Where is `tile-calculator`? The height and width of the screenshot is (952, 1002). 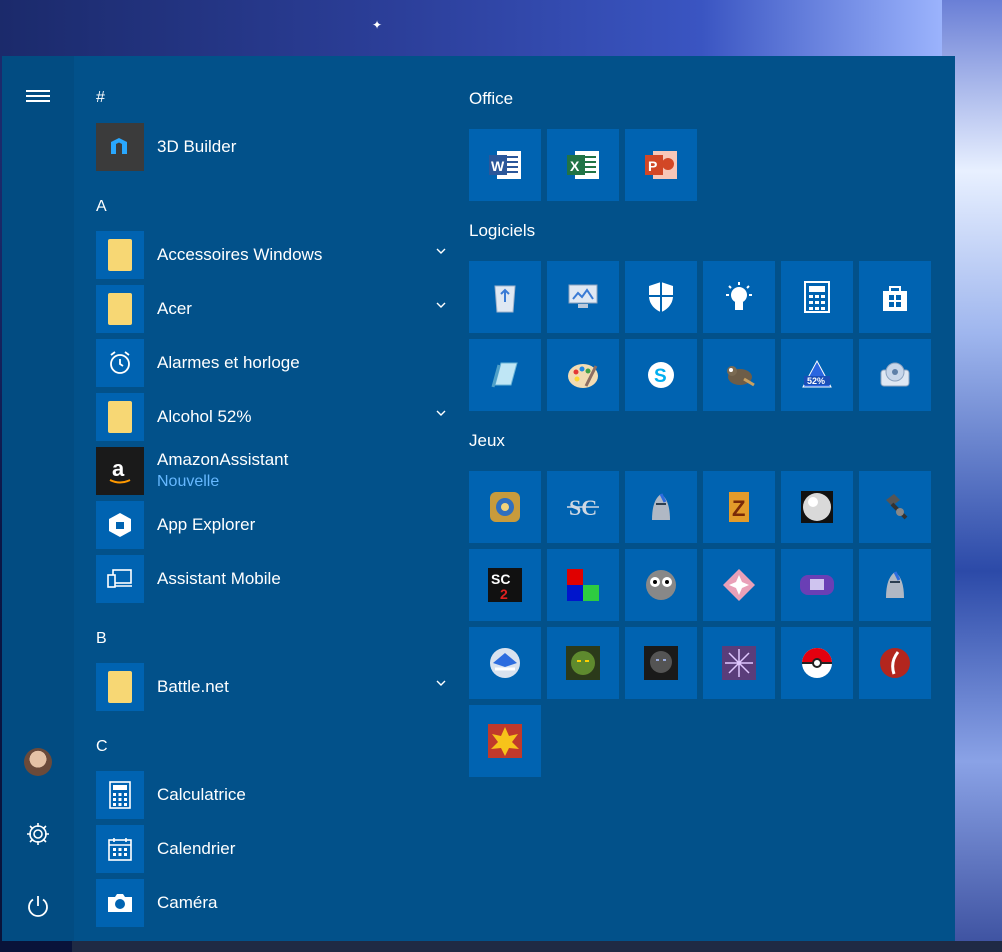
tile-calculator is located at coordinates (817, 297).